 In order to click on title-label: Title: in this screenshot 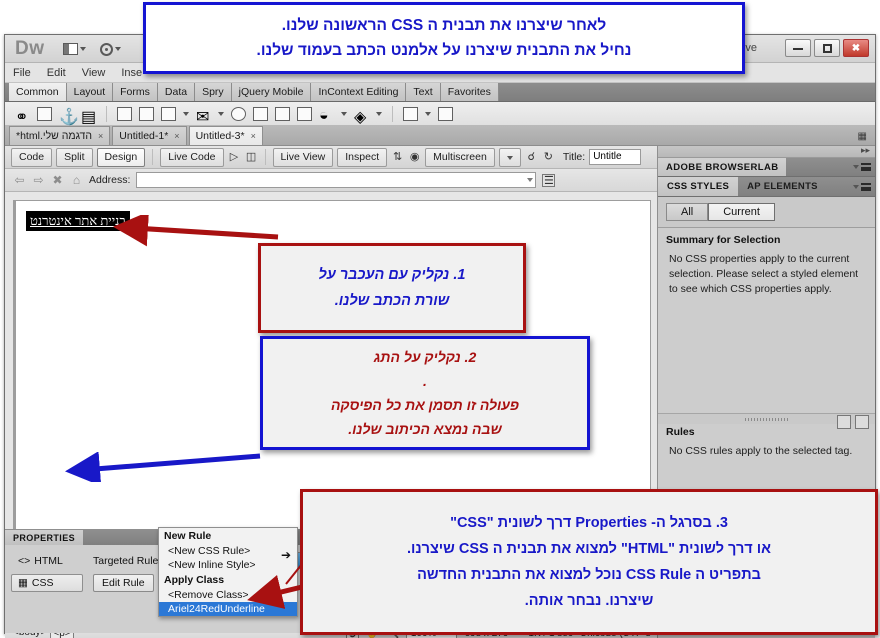, I will do `click(574, 157)`.